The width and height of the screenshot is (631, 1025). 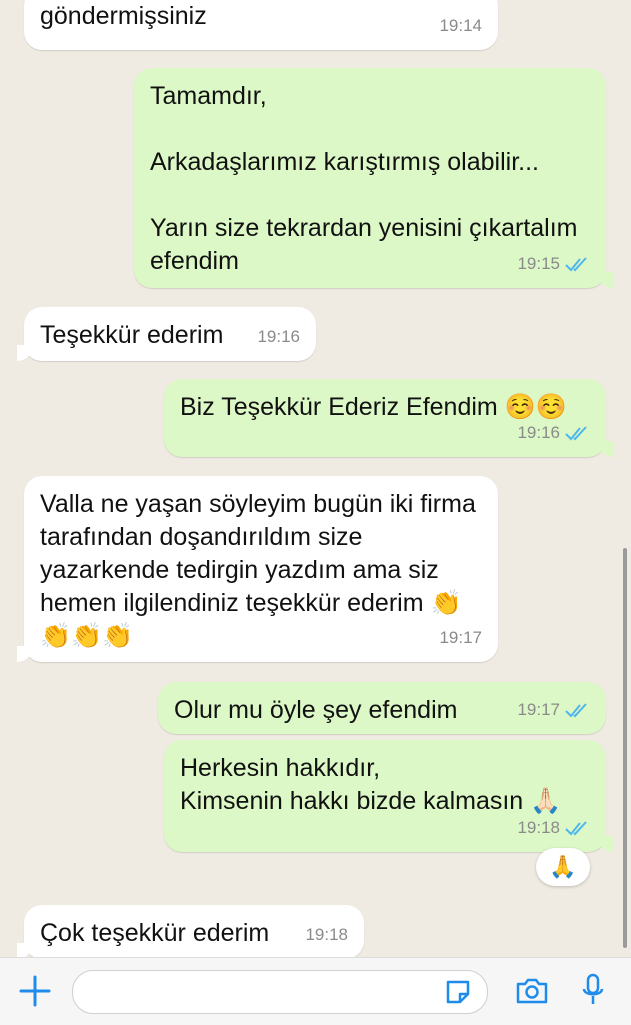 I want to click on microphone-icon, so click(x=593, y=990).